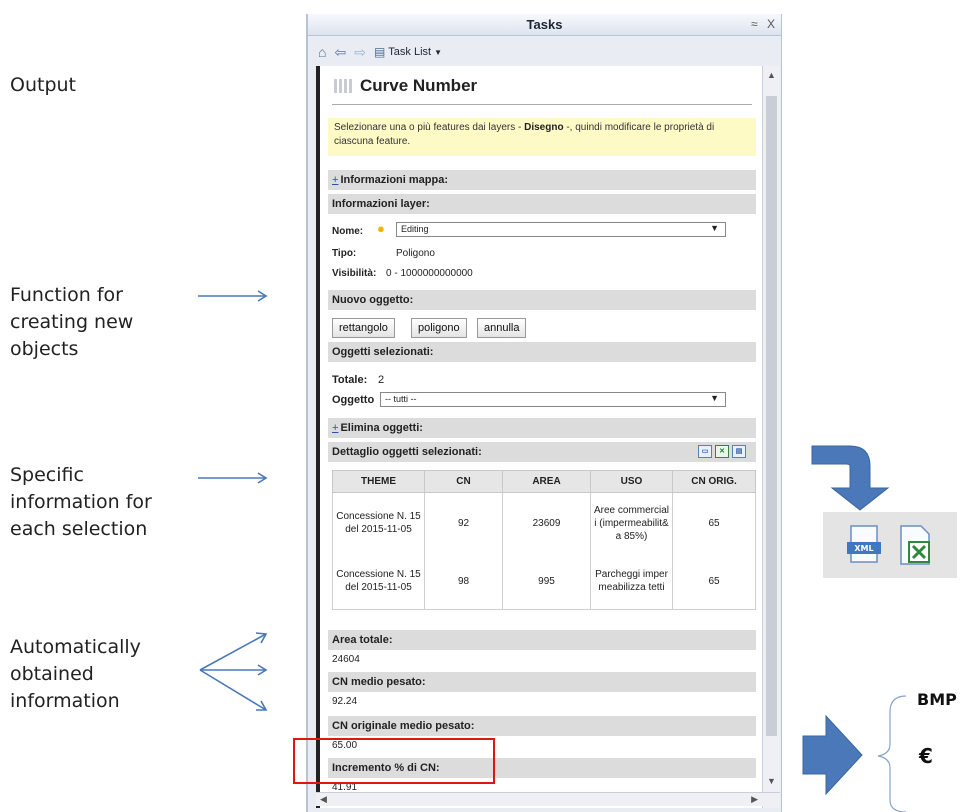  I want to click on section-delete-label: Elimina oggetti:, so click(381, 428).